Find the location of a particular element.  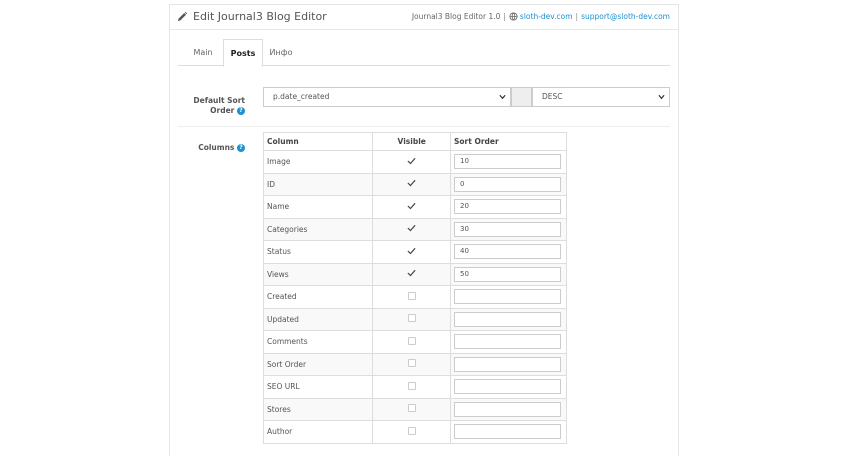

sort-order-input: 10 is located at coordinates (507, 162).